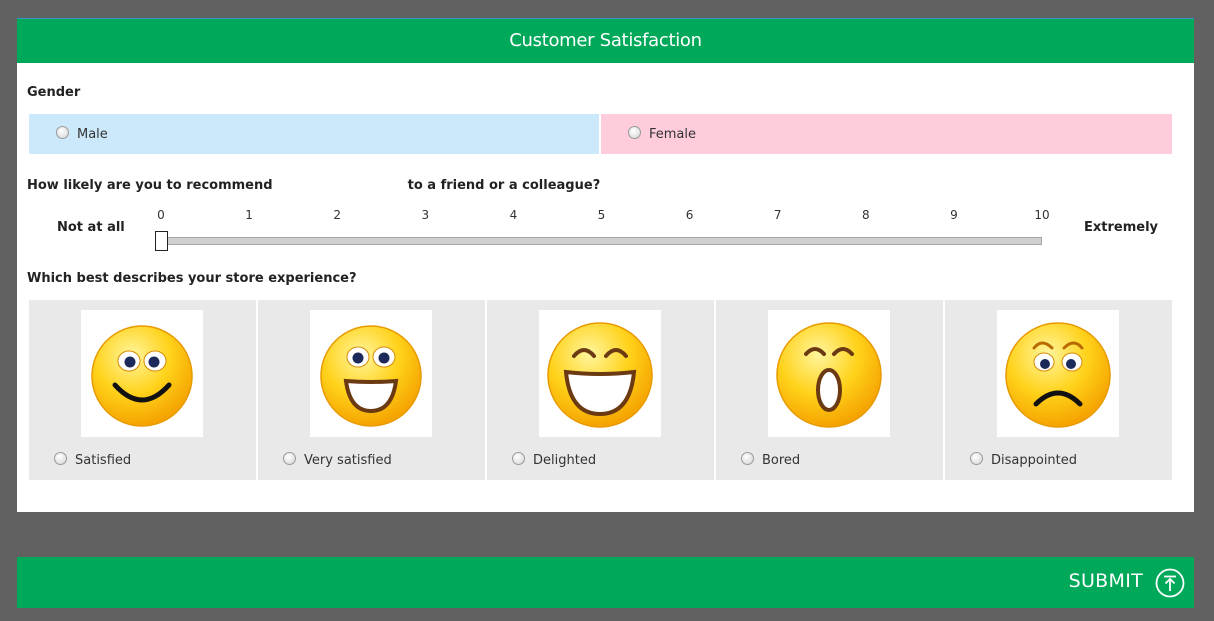 Image resolution: width=1214 pixels, height=621 pixels. What do you see at coordinates (601, 215) in the screenshot?
I see `slider-tick-label: 5` at bounding box center [601, 215].